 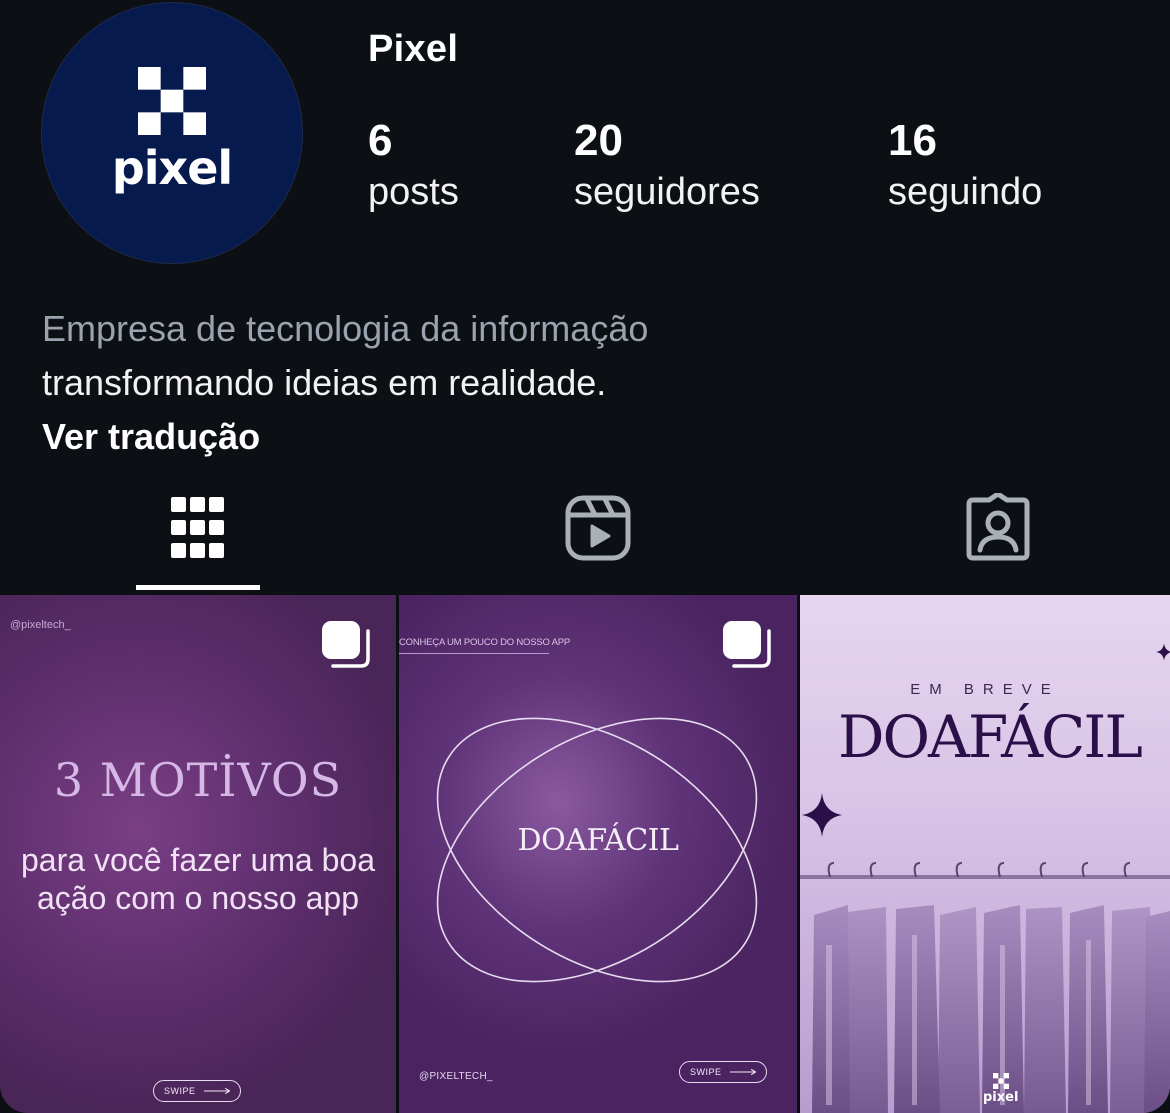 I want to click on tab-reels, so click(x=598, y=528).